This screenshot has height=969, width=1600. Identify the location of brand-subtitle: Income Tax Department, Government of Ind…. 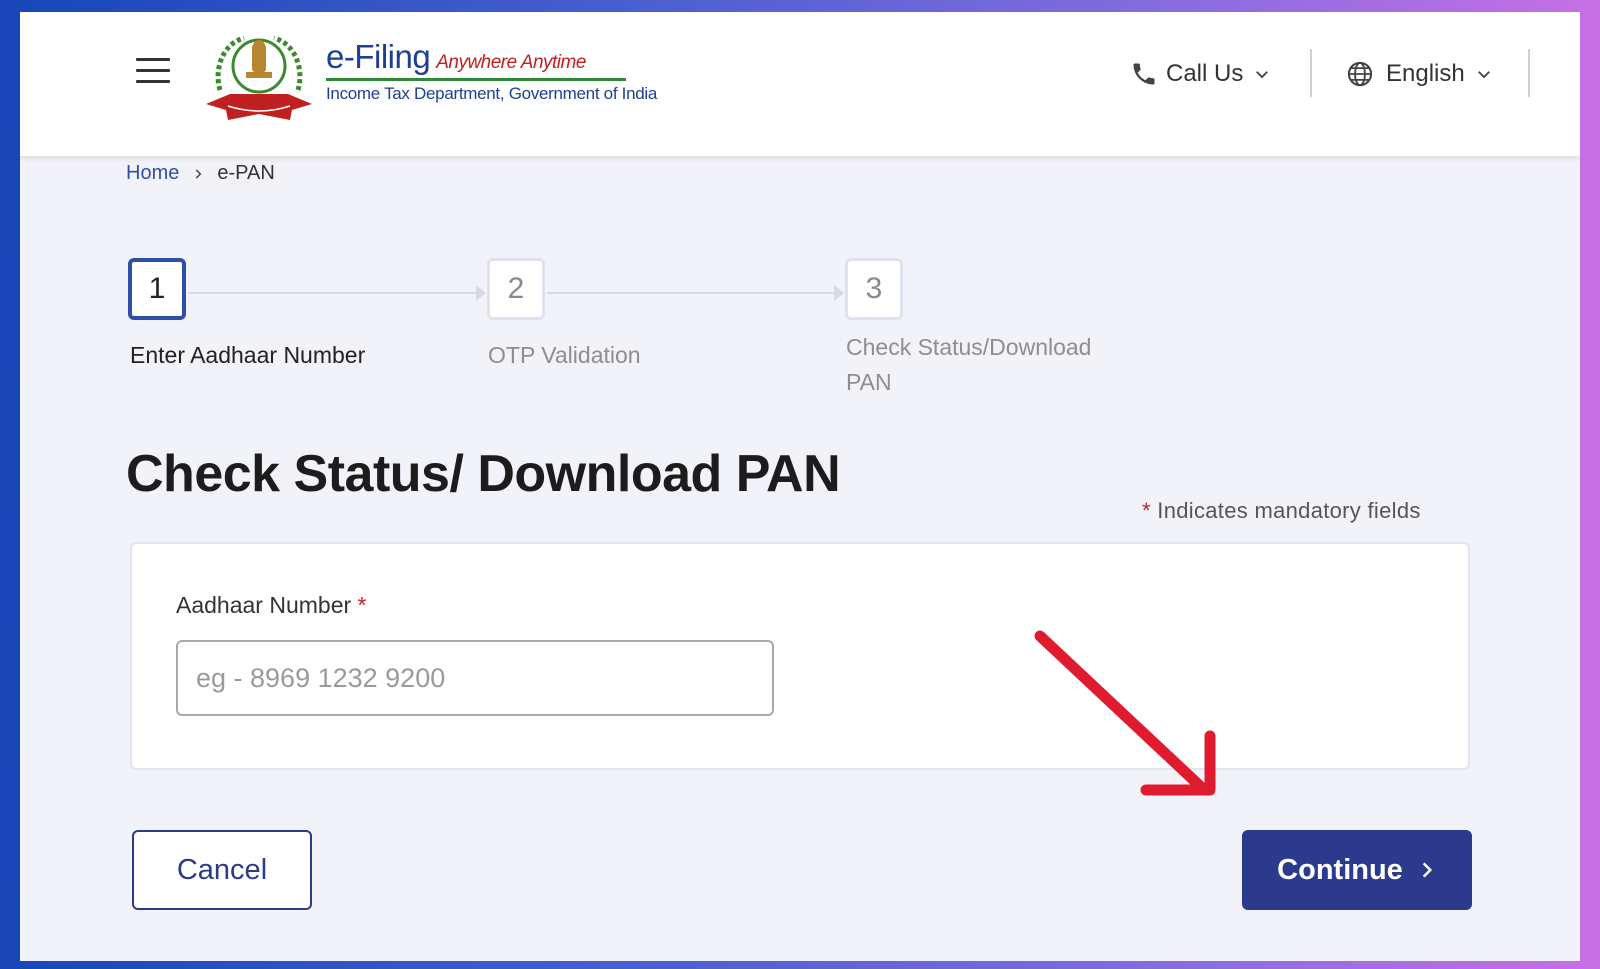
(492, 93).